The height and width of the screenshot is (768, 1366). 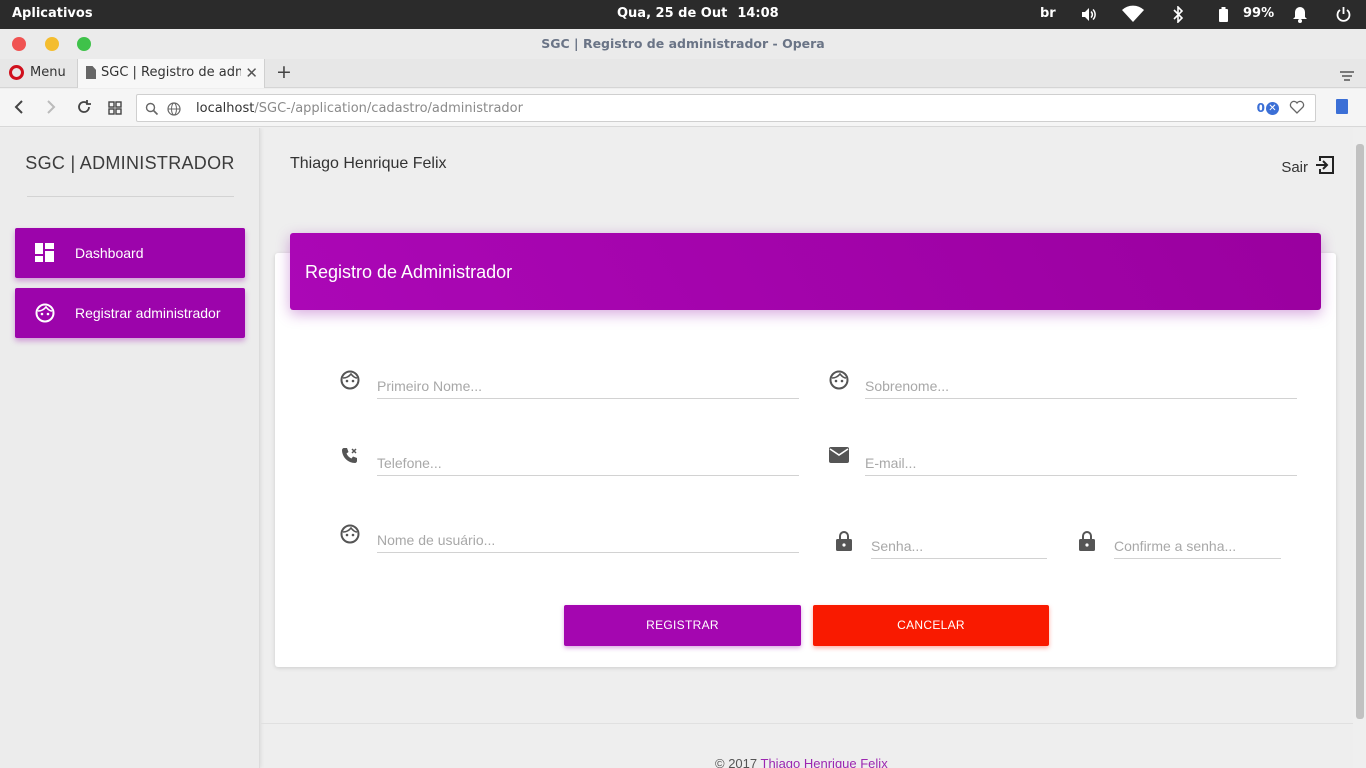 What do you see at coordinates (931, 625) in the screenshot?
I see `cancel-button: CANCELAR` at bounding box center [931, 625].